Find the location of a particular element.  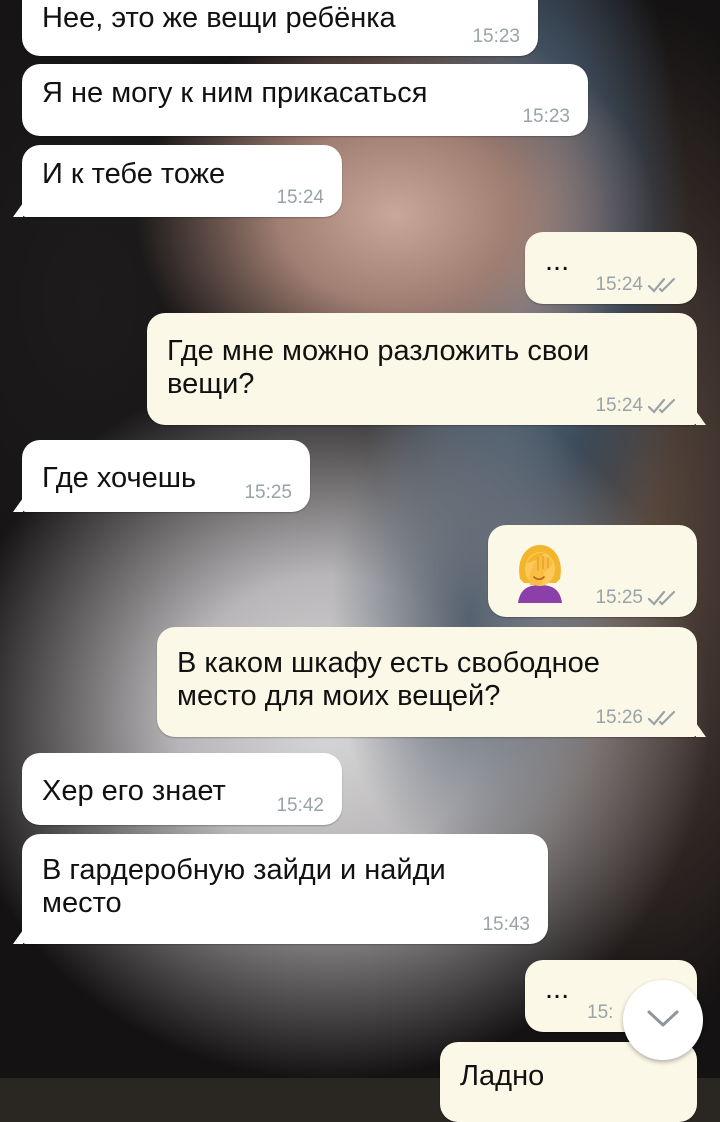

outgoing-message: Где мне можно разложить свои вещи? 15:24 is located at coordinates (426, 369).